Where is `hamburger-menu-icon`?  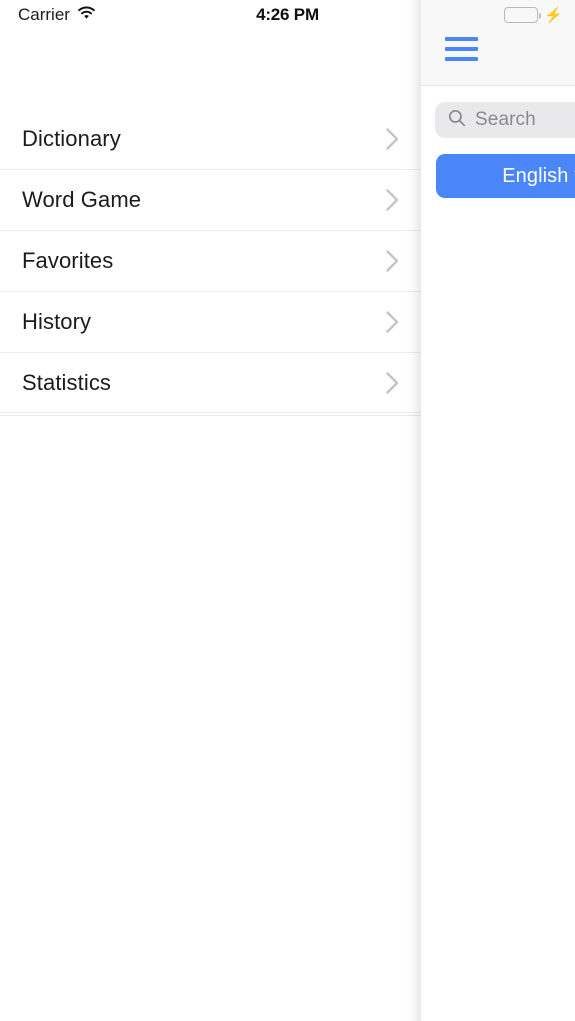
hamburger-menu-icon is located at coordinates (461, 49).